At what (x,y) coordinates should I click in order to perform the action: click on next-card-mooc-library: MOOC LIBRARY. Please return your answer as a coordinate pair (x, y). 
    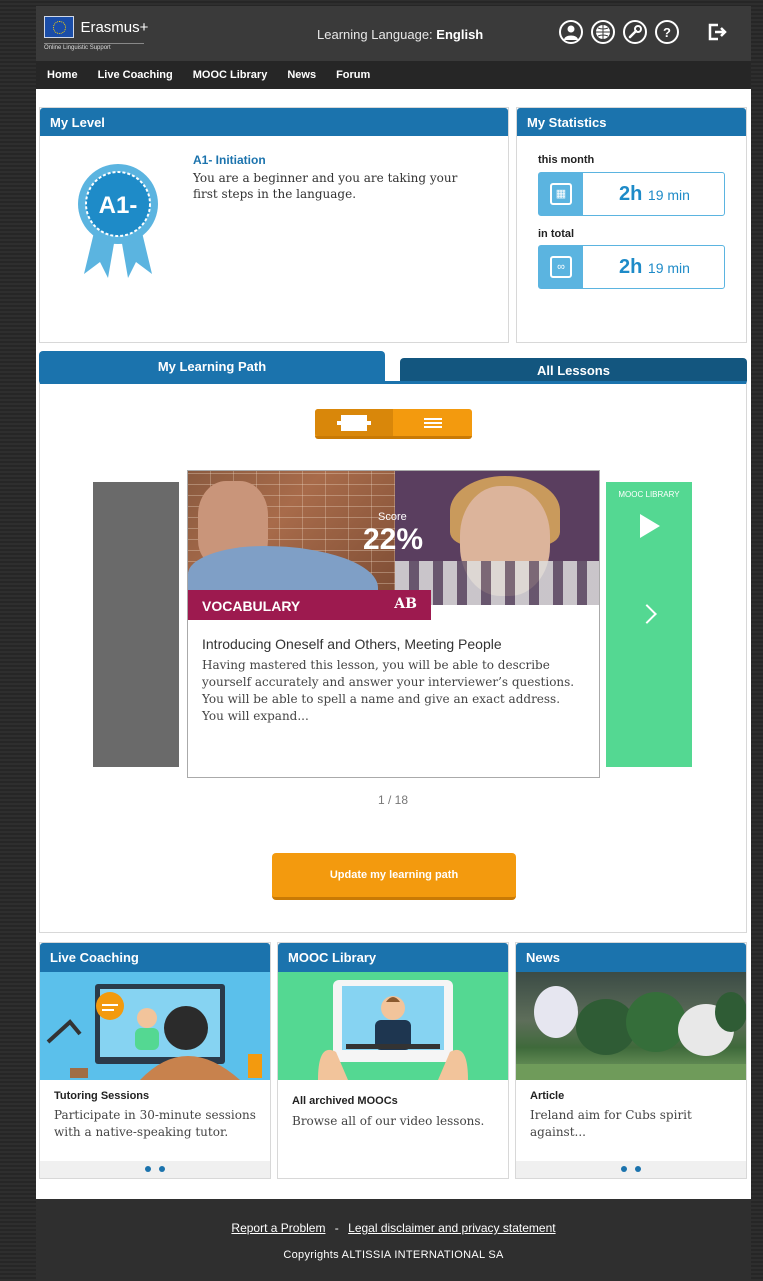
    Looking at the image, I should click on (649, 624).